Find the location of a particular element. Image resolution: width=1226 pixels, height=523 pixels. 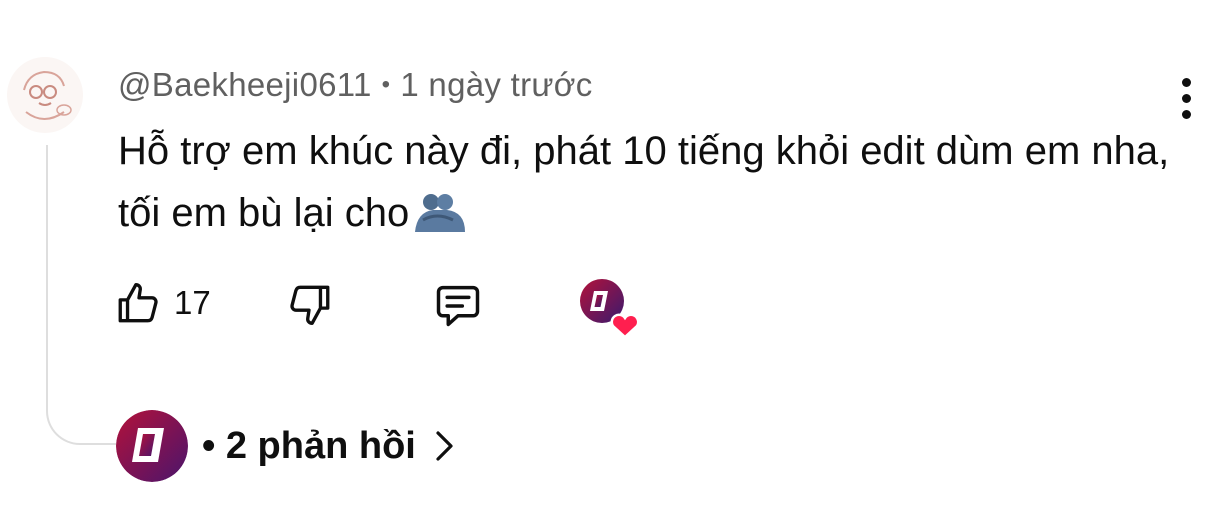

comment-author: @Baekheeji0611 is located at coordinates (245, 84).